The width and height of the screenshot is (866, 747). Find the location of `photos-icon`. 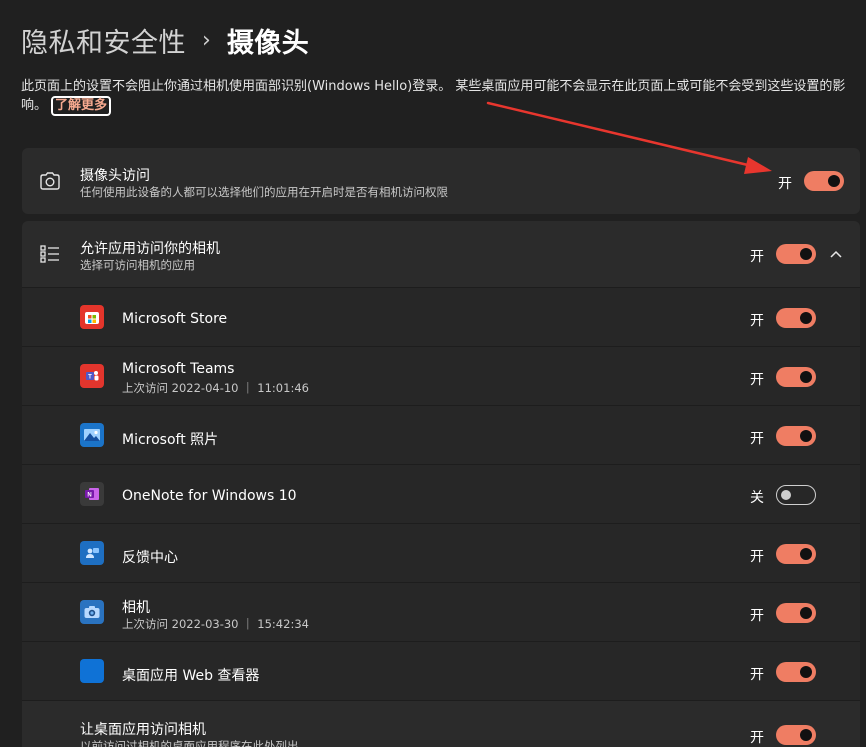

photos-icon is located at coordinates (92, 435).